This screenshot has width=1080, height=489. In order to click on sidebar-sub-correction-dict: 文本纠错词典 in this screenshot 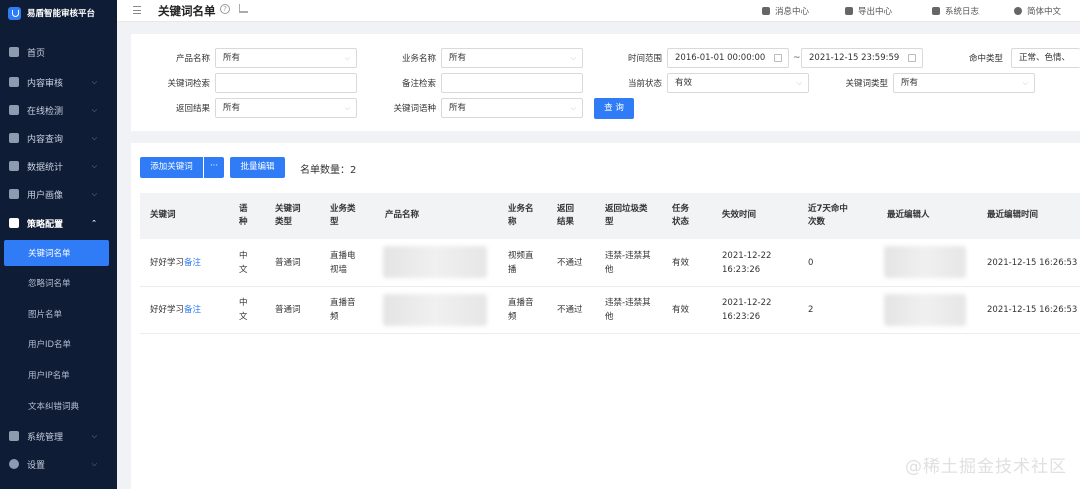, I will do `click(58, 406)`.